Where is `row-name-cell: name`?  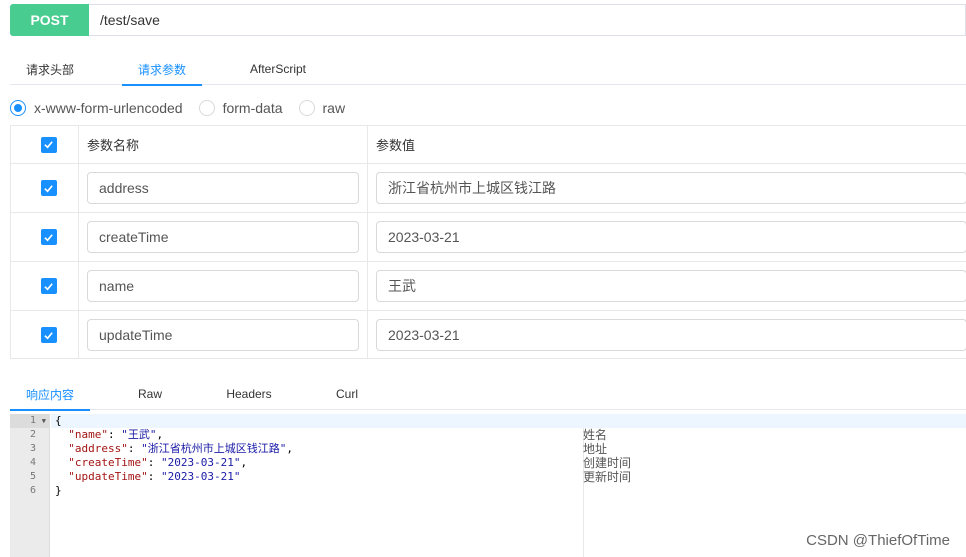
row-name-cell: name is located at coordinates (223, 286).